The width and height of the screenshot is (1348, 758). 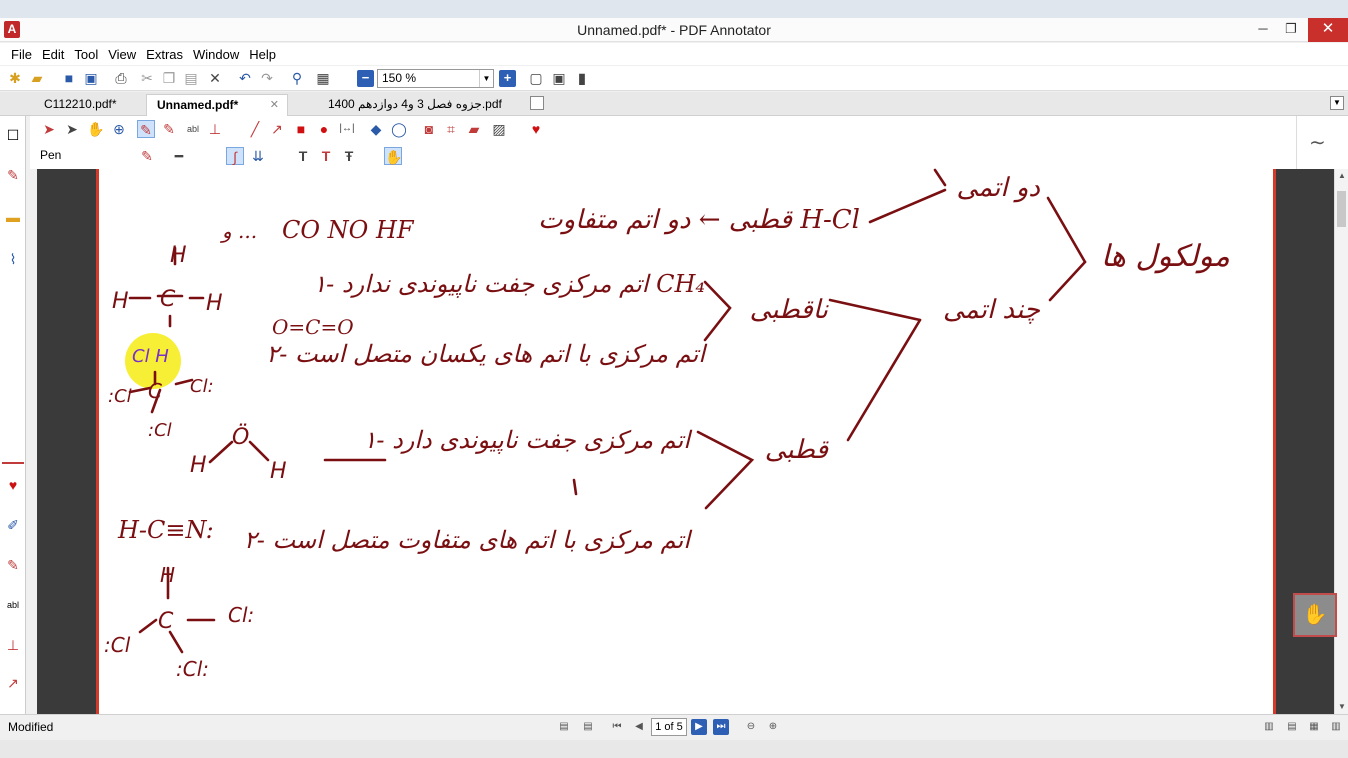 What do you see at coordinates (789, 310) in the screenshot?
I see `ink-nonpolar: ناقطبی` at bounding box center [789, 310].